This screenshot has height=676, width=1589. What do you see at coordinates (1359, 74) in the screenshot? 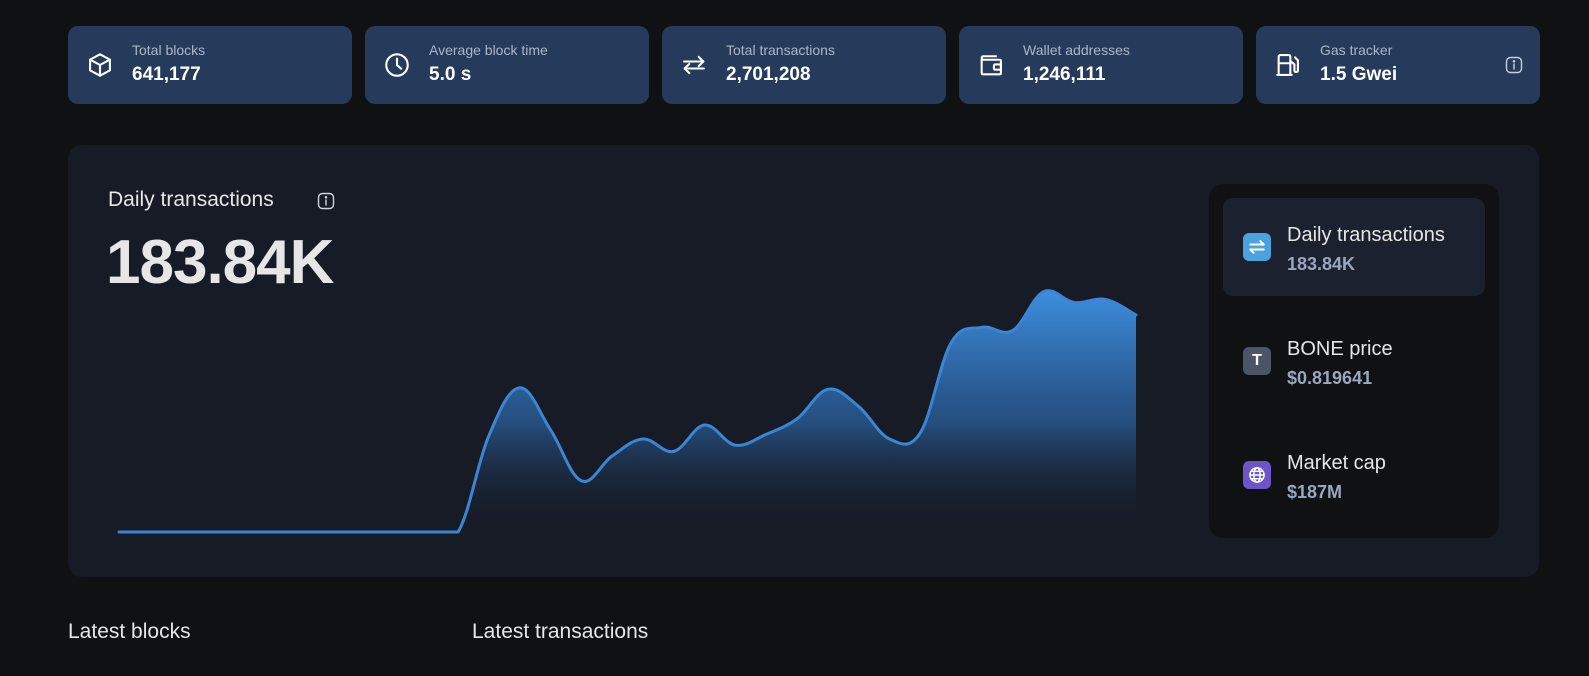
I see `stat-value: 1.5 Gwei` at bounding box center [1359, 74].